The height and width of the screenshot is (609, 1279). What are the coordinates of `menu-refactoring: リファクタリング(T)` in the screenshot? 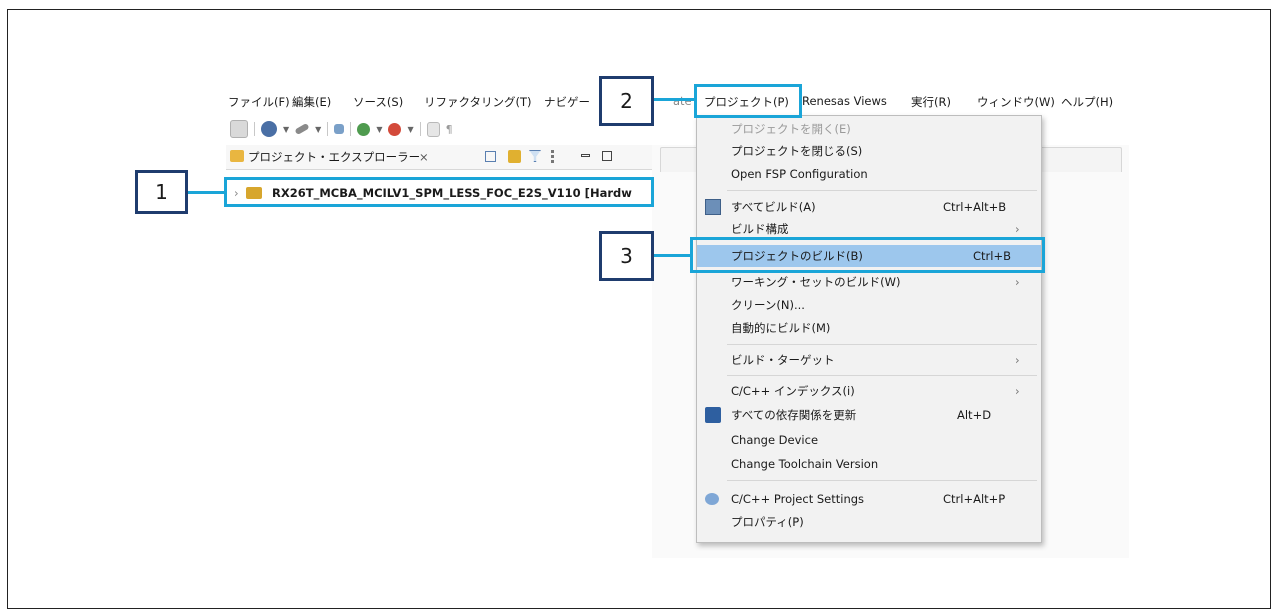 It's located at (478, 102).